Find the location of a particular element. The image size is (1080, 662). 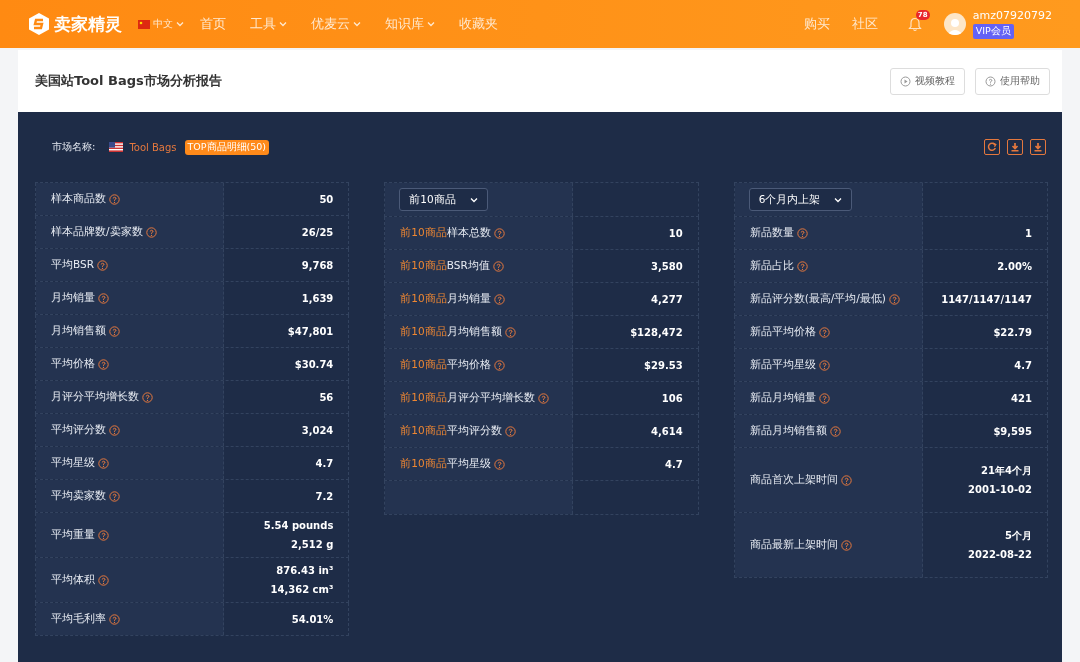

metric-label: 新品占比 is located at coordinates (771, 266).